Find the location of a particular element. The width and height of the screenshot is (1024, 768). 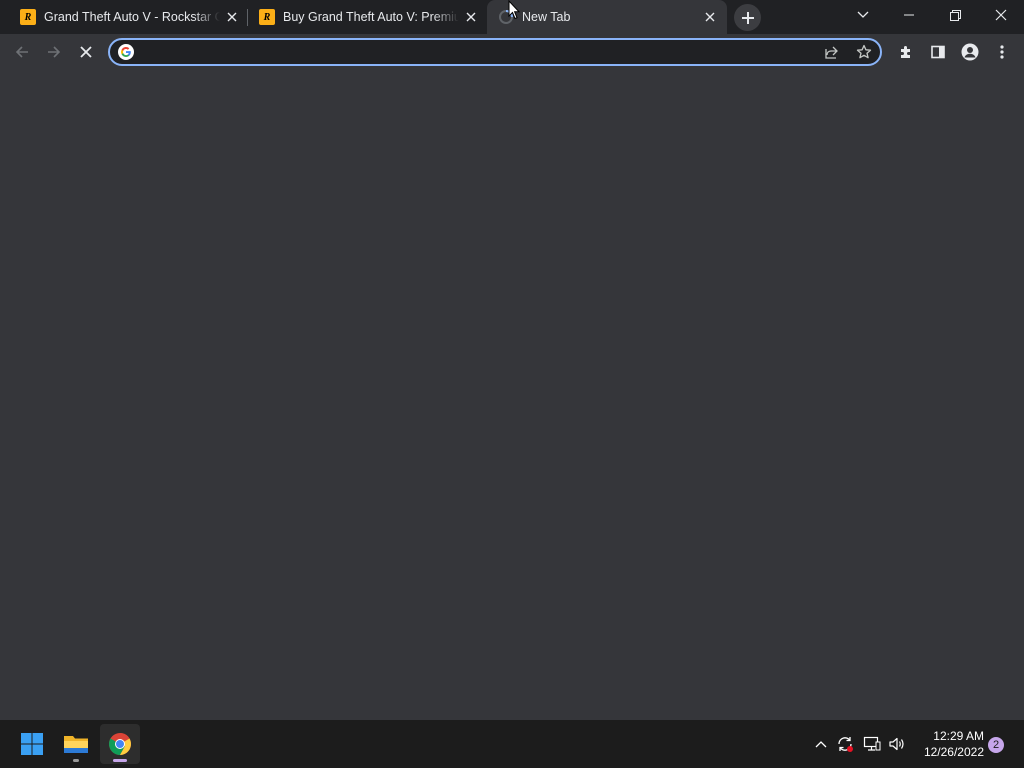

tab-search-button is located at coordinates (863, 15).